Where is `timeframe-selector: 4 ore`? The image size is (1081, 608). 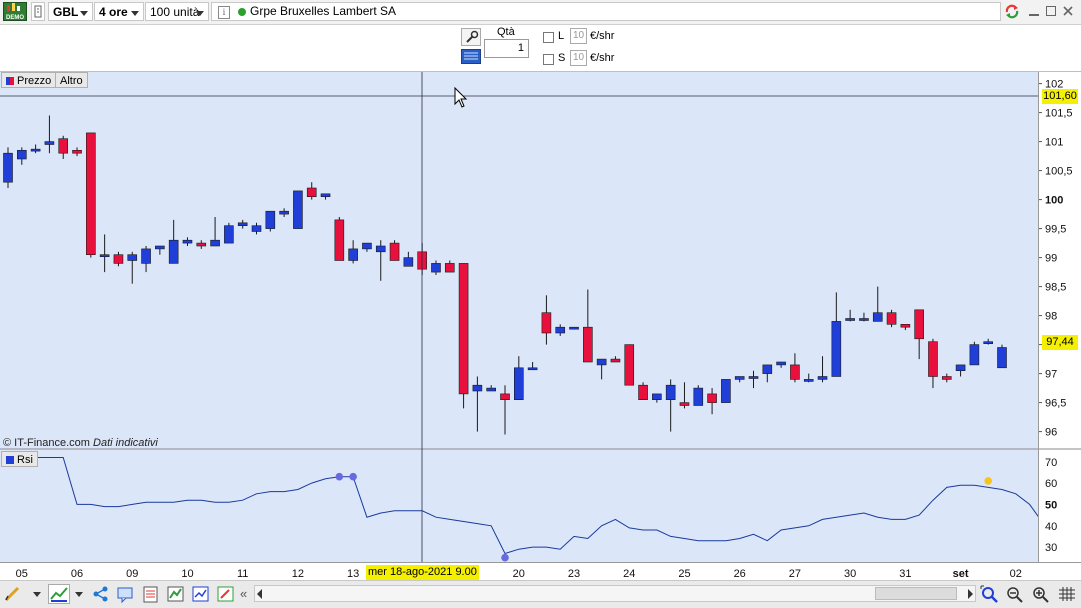
timeframe-selector: 4 ore is located at coordinates (119, 11).